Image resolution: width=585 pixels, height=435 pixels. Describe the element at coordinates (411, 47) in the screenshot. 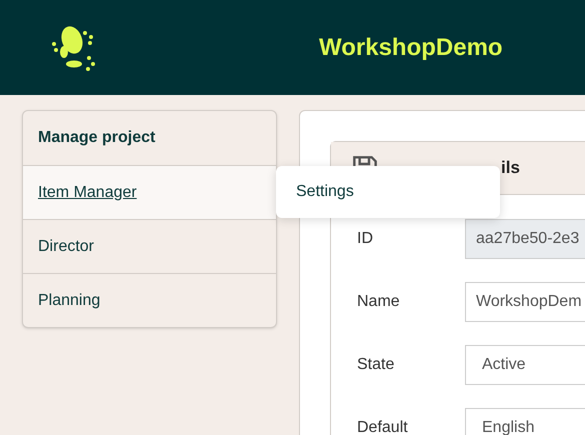

I see `app-title: WorkshopDemo` at that location.